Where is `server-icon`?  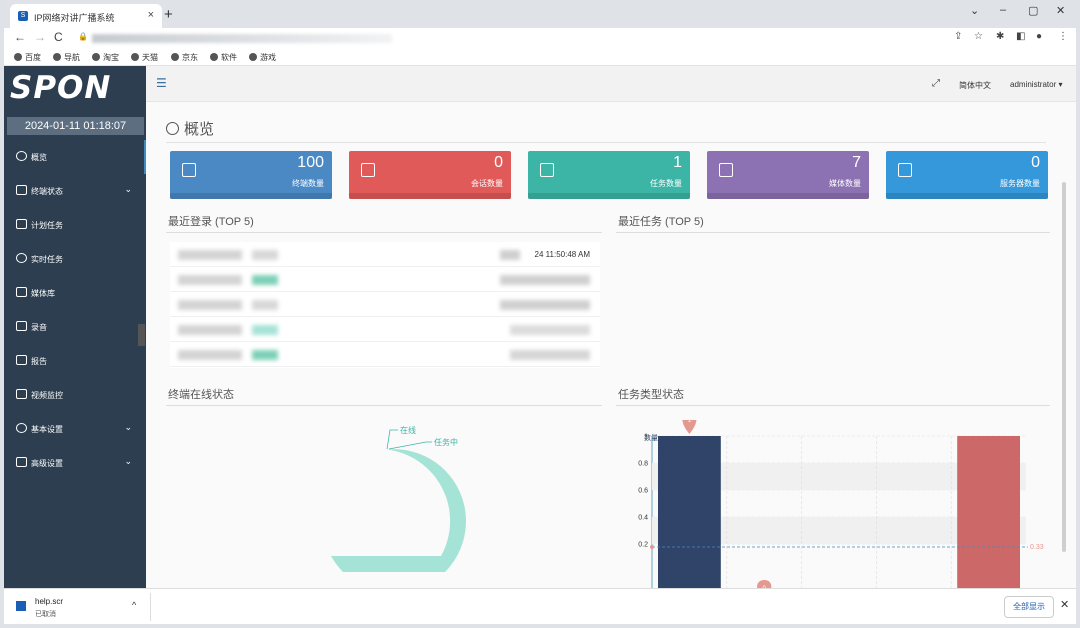 server-icon is located at coordinates (905, 170).